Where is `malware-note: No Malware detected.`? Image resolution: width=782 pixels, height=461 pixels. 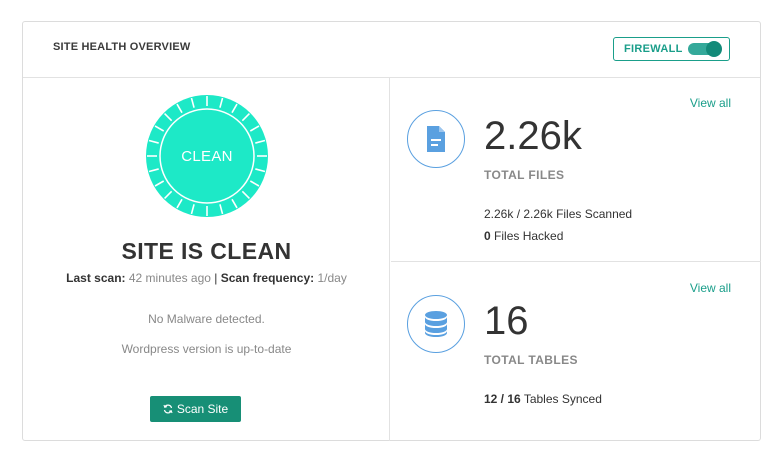
malware-note: No Malware detected. is located at coordinates (206, 319).